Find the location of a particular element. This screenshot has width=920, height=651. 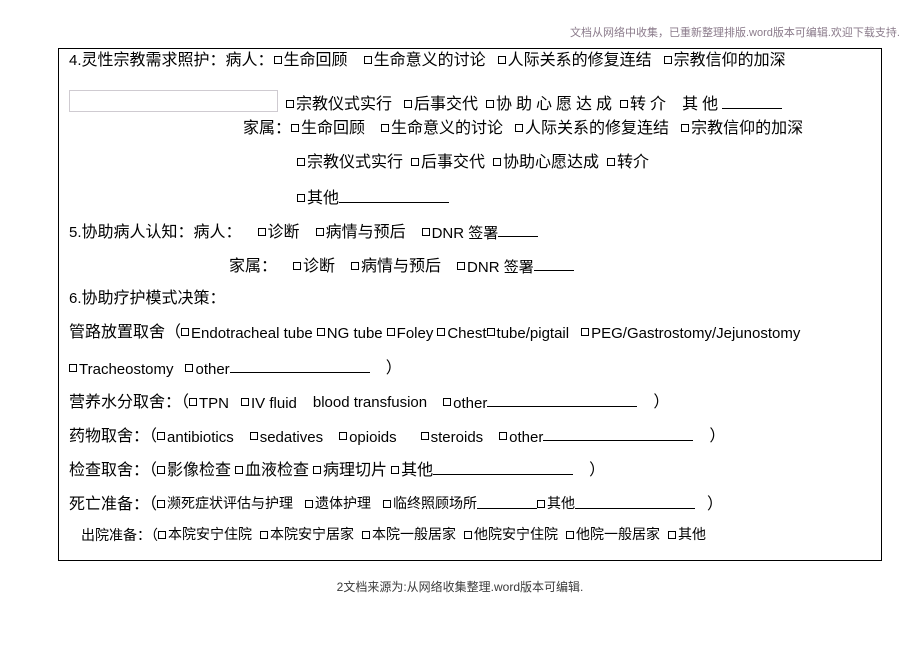

checkbox-option-dying-symptom-care: 濒死症状评估与护理 is located at coordinates (225, 505).